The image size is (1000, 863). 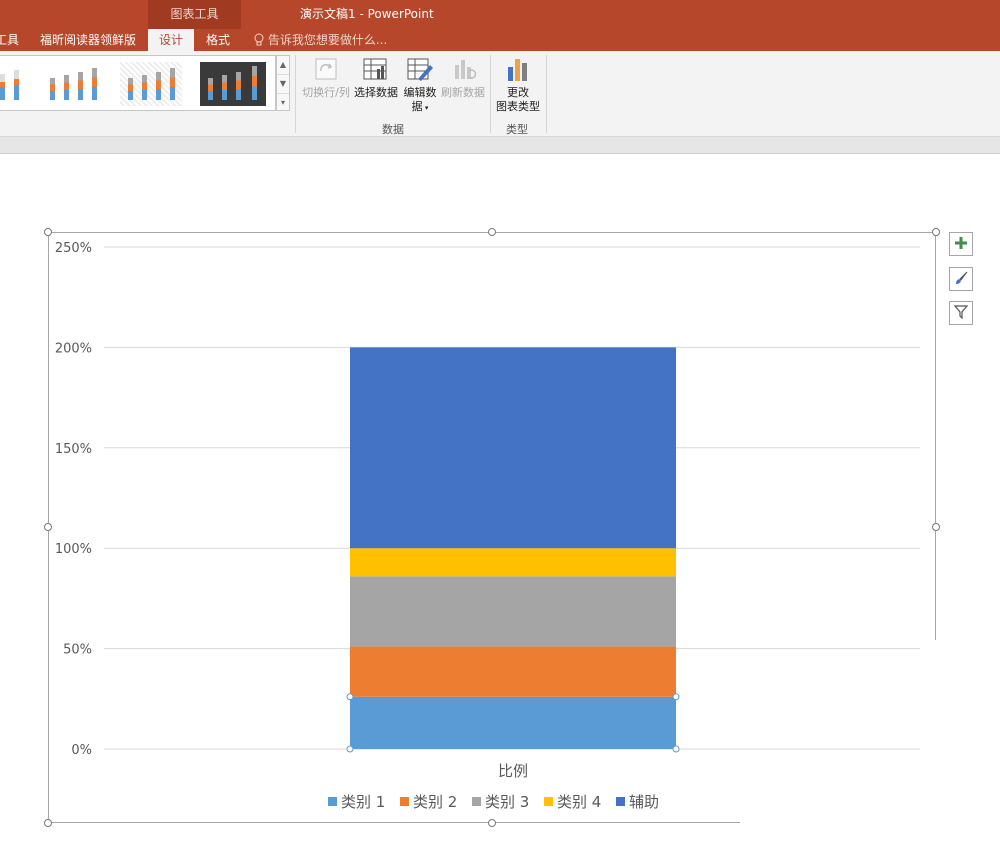 What do you see at coordinates (326, 92) in the screenshot?
I see `switch-row-column-label: 切换行/列` at bounding box center [326, 92].